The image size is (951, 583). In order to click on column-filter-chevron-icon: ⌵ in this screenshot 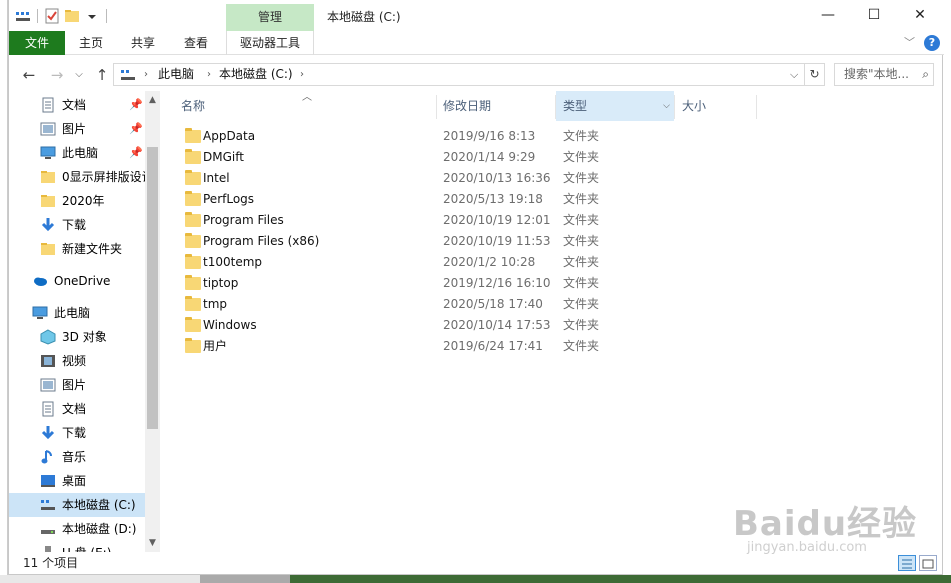, I will do `click(666, 106)`.